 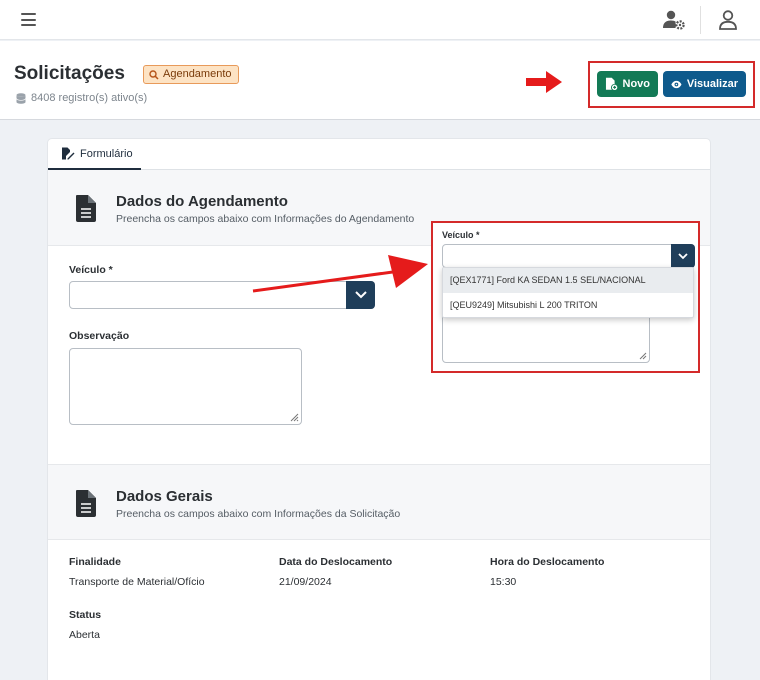 What do you see at coordinates (137, 582) in the screenshot?
I see `finalidade-value: Transporte de Material/Ofício` at bounding box center [137, 582].